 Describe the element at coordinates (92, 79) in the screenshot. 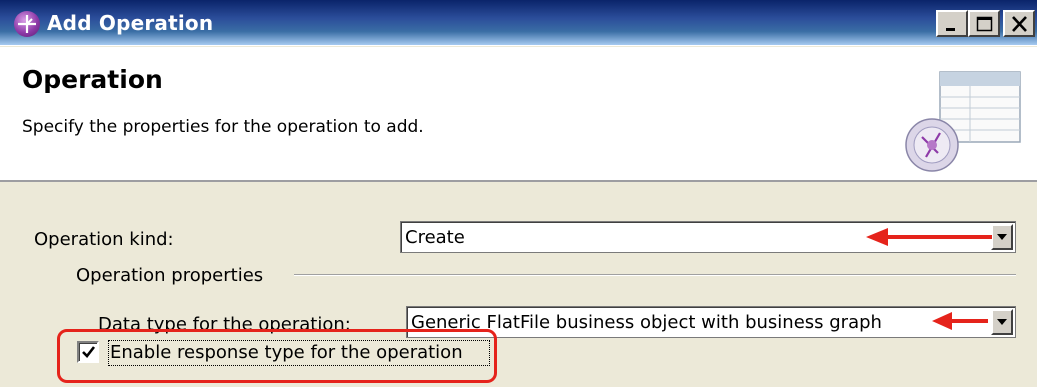

I see `page-title: Operation` at that location.